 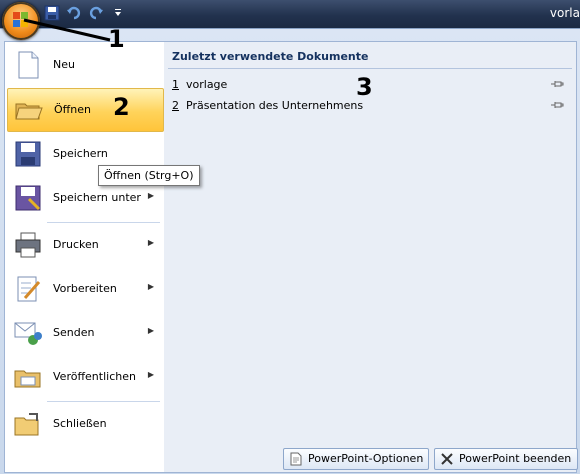 I want to click on recent-document-name: Präsentation des Unternehmens, so click(x=275, y=105).